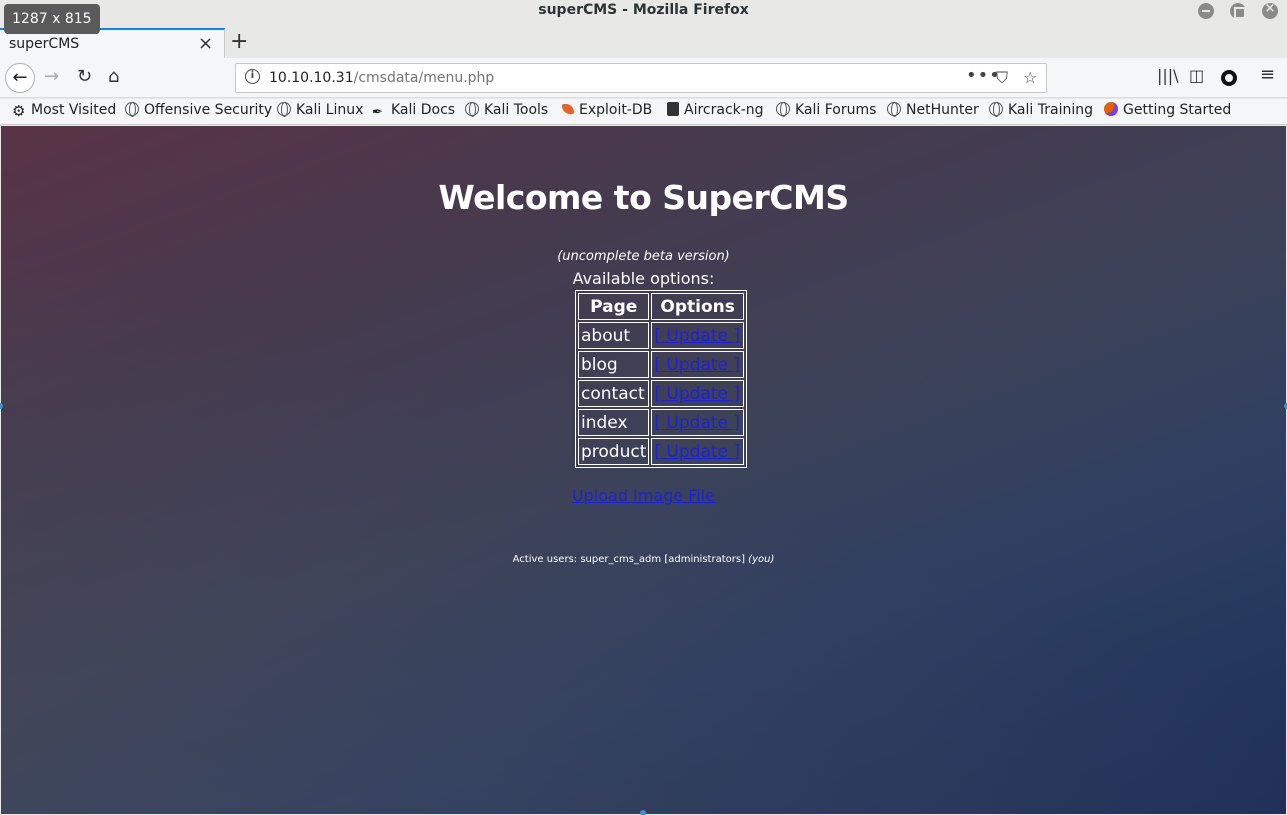 Image resolution: width=1287 pixels, height=815 pixels. What do you see at coordinates (516, 110) in the screenshot?
I see `bookmark-label: Kali Tools` at bounding box center [516, 110].